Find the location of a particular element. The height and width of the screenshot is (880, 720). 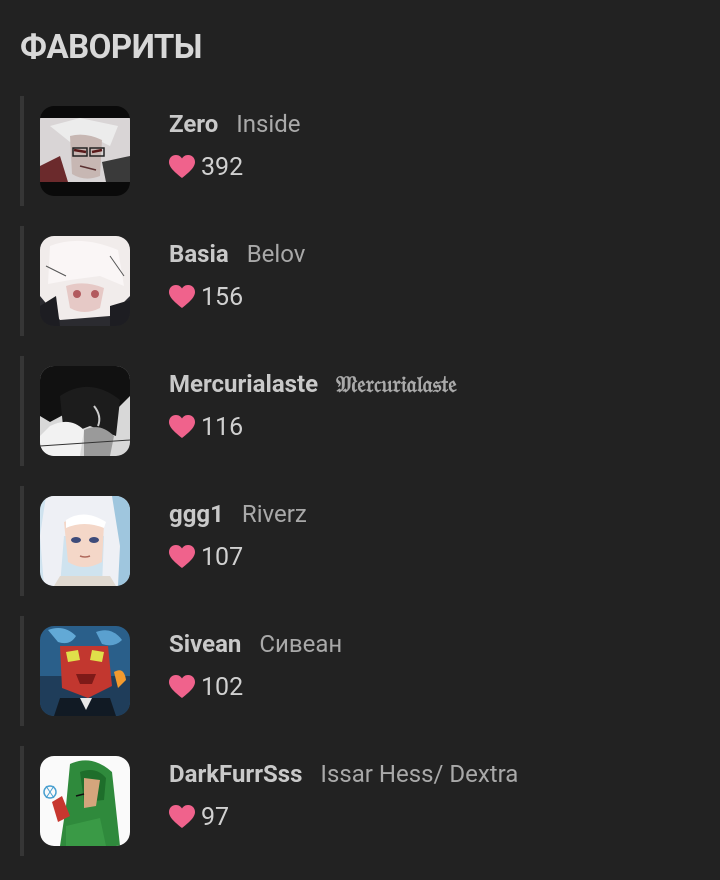

avatar-zero-icon is located at coordinates (85, 151).